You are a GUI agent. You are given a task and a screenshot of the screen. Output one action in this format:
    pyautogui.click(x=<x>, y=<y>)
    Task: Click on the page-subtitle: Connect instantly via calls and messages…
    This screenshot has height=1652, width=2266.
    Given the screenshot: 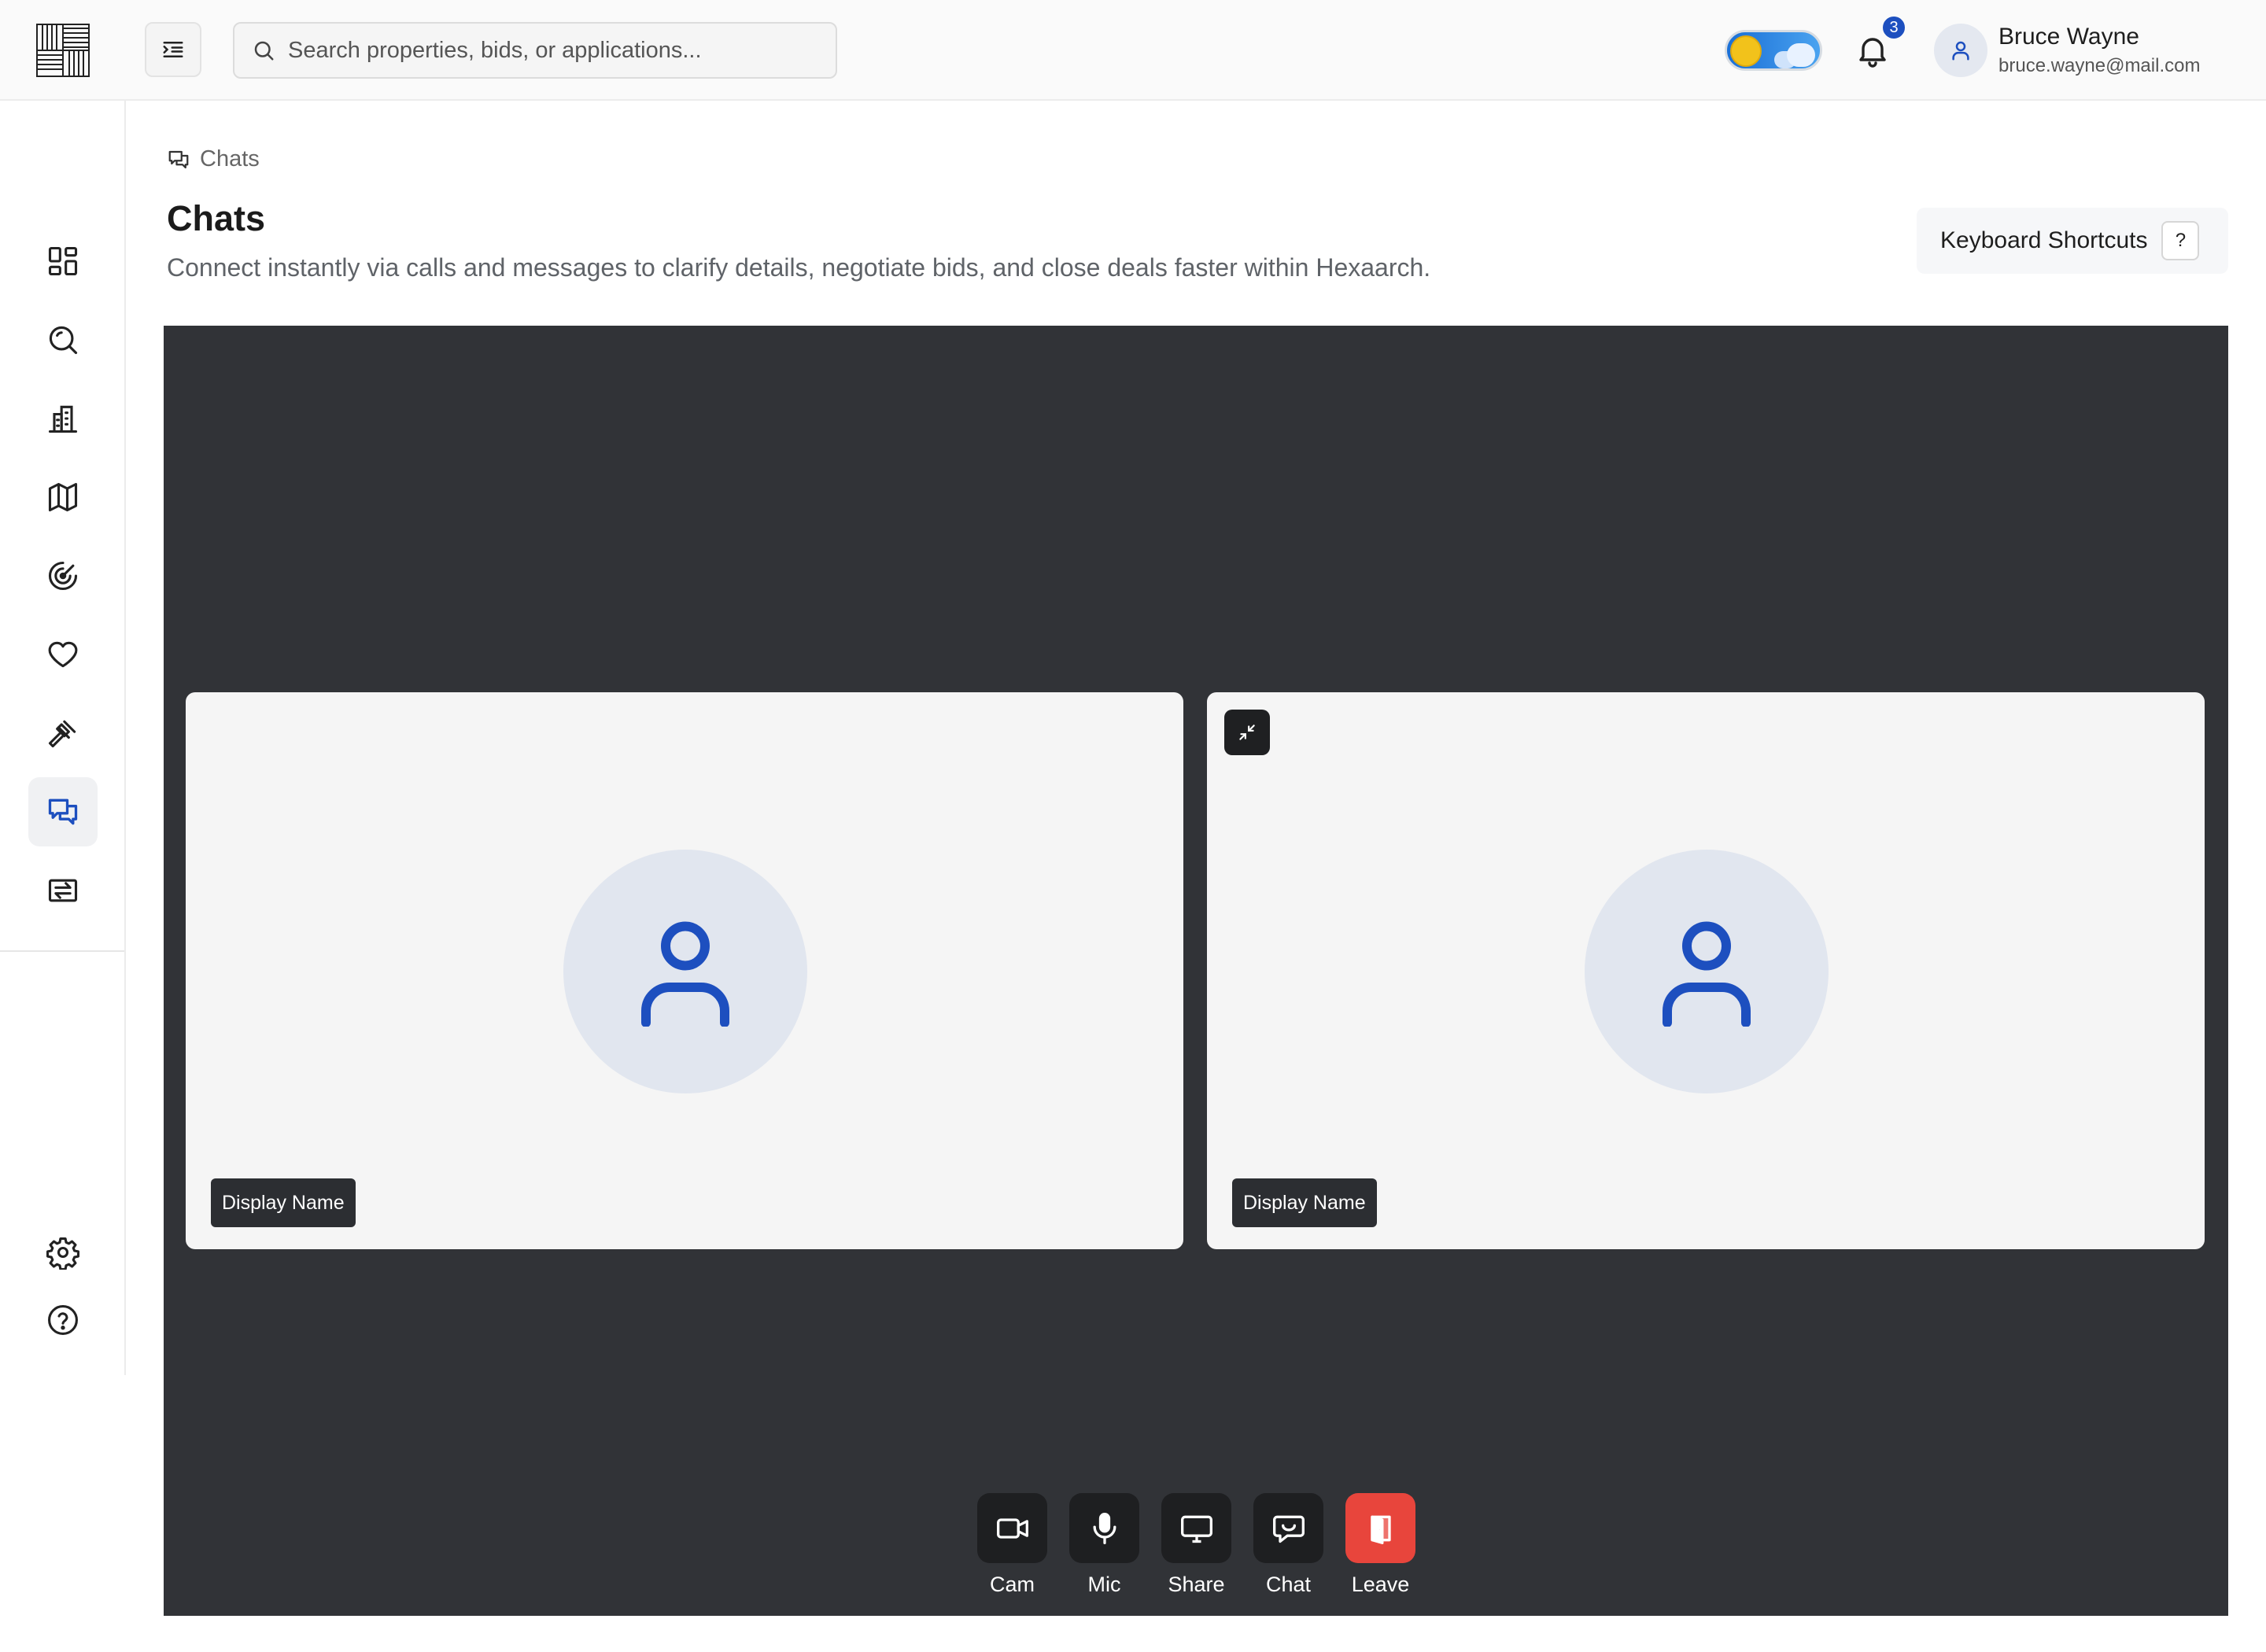 What is the action you would take?
    pyautogui.click(x=799, y=267)
    